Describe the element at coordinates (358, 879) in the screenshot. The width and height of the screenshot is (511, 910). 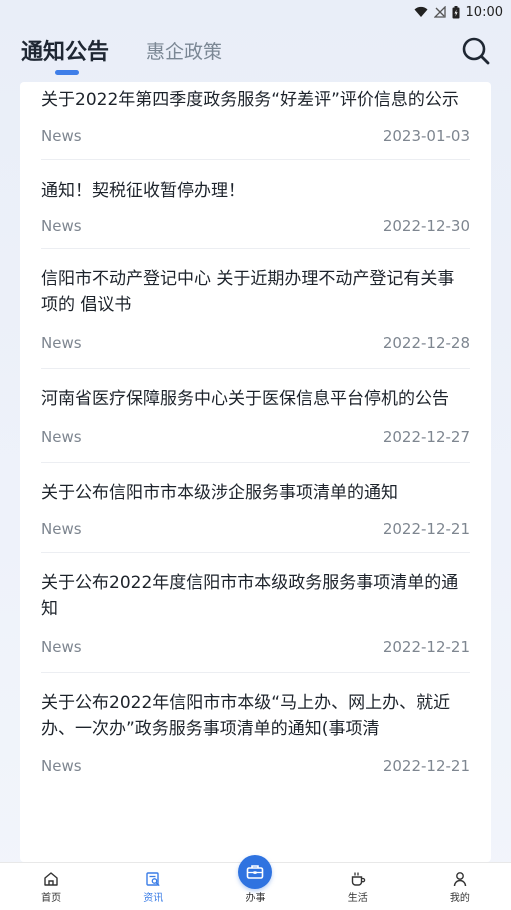
I see `coffee-icon` at that location.